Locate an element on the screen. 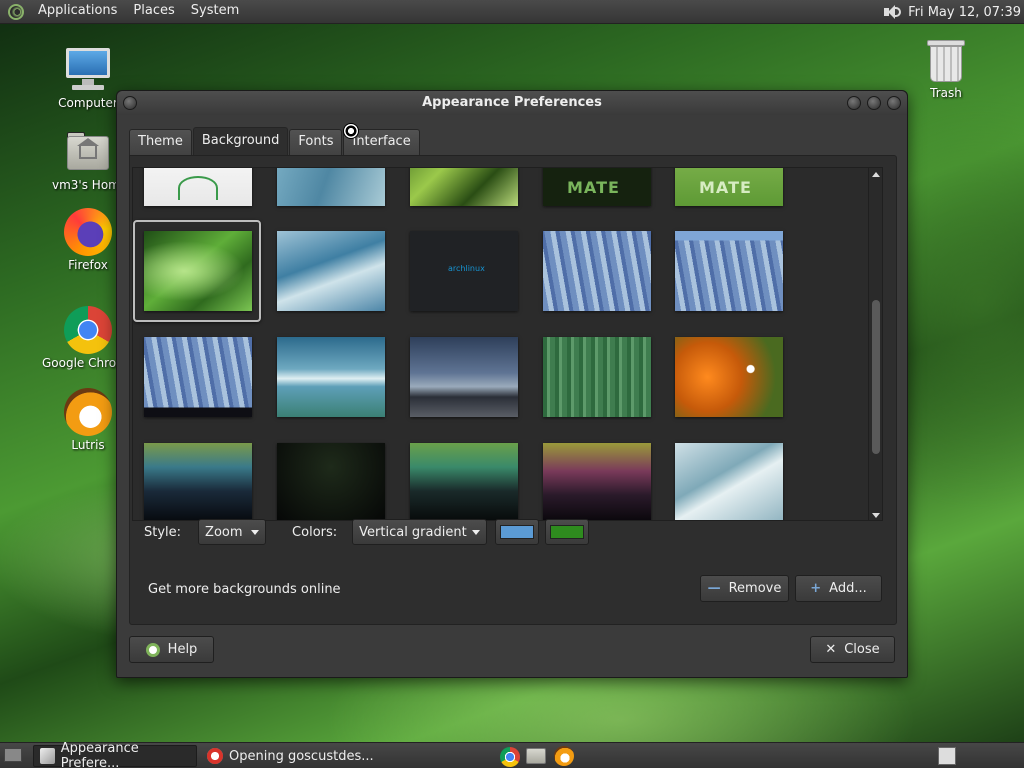 The height and width of the screenshot is (768, 1024). window-titlebar: Appearance Preferences is located at coordinates (512, 103).